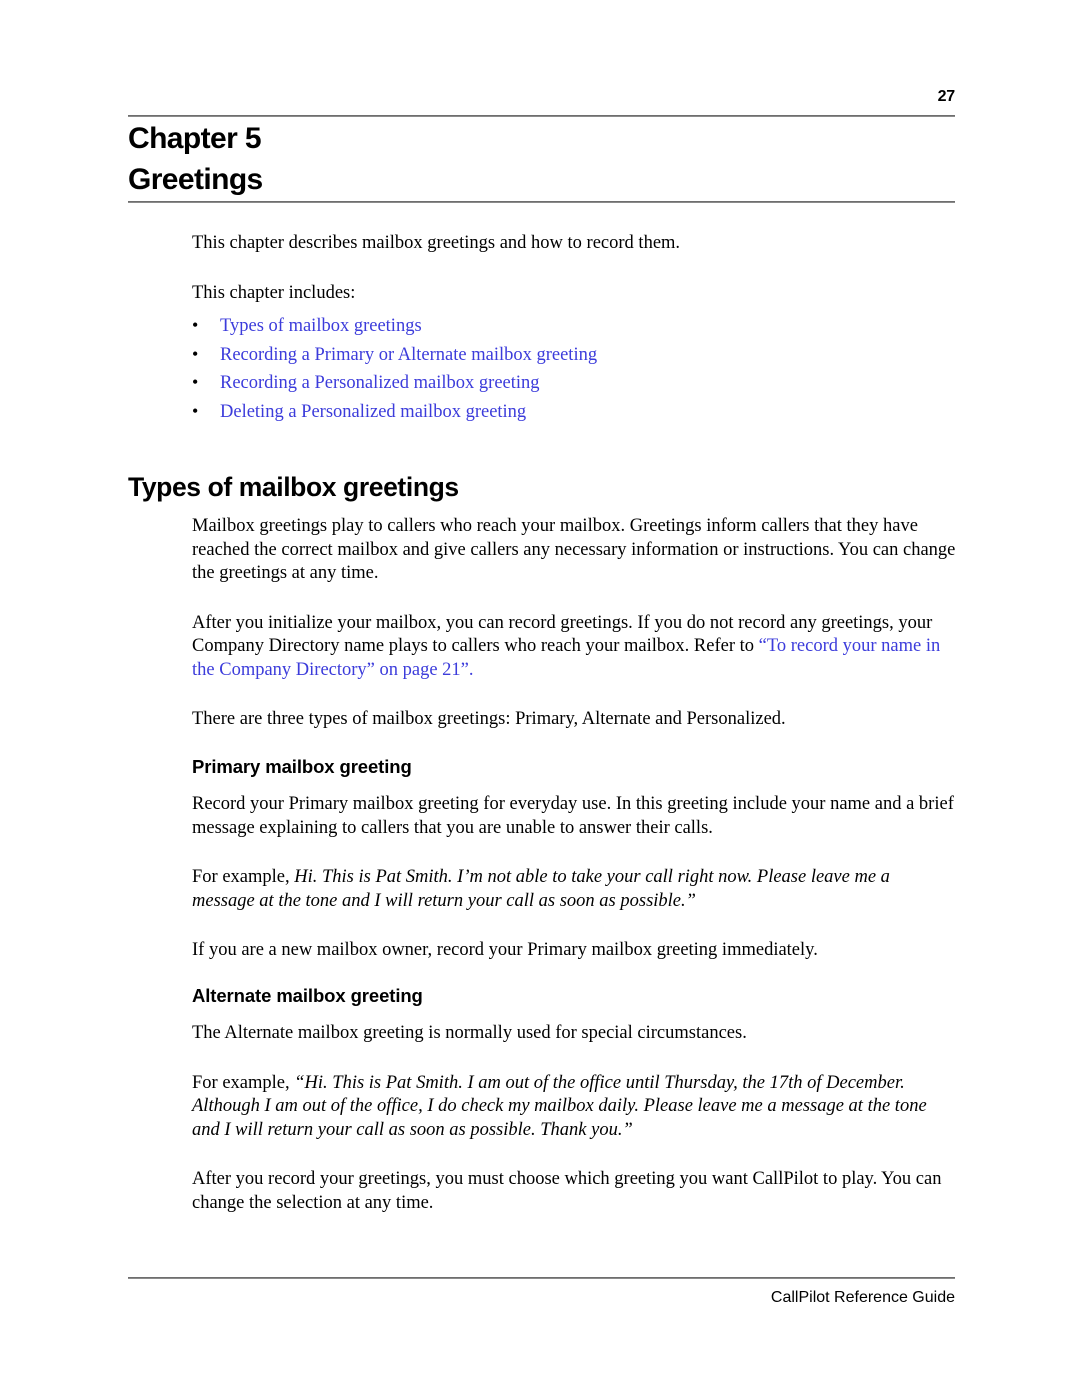  What do you see at coordinates (373, 412) in the screenshot?
I see `link-deleting-personalized: Deleting a Personalized mailbox greeting` at bounding box center [373, 412].